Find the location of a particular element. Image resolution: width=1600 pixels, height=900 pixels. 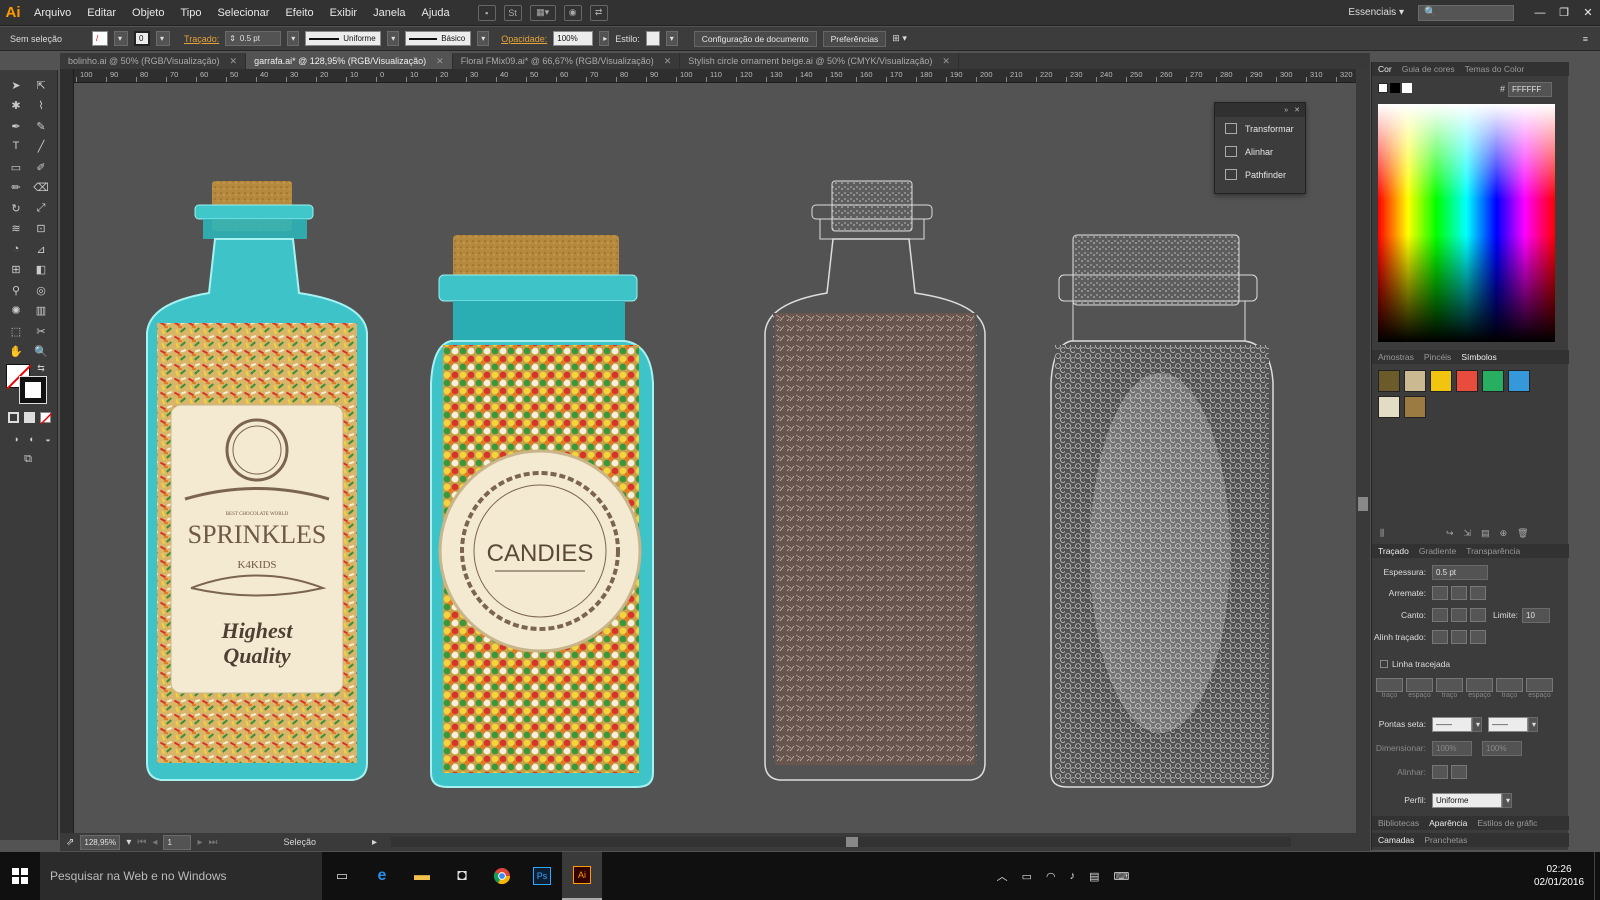

tab-pinceis: Pincéis is located at coordinates (1437, 357).